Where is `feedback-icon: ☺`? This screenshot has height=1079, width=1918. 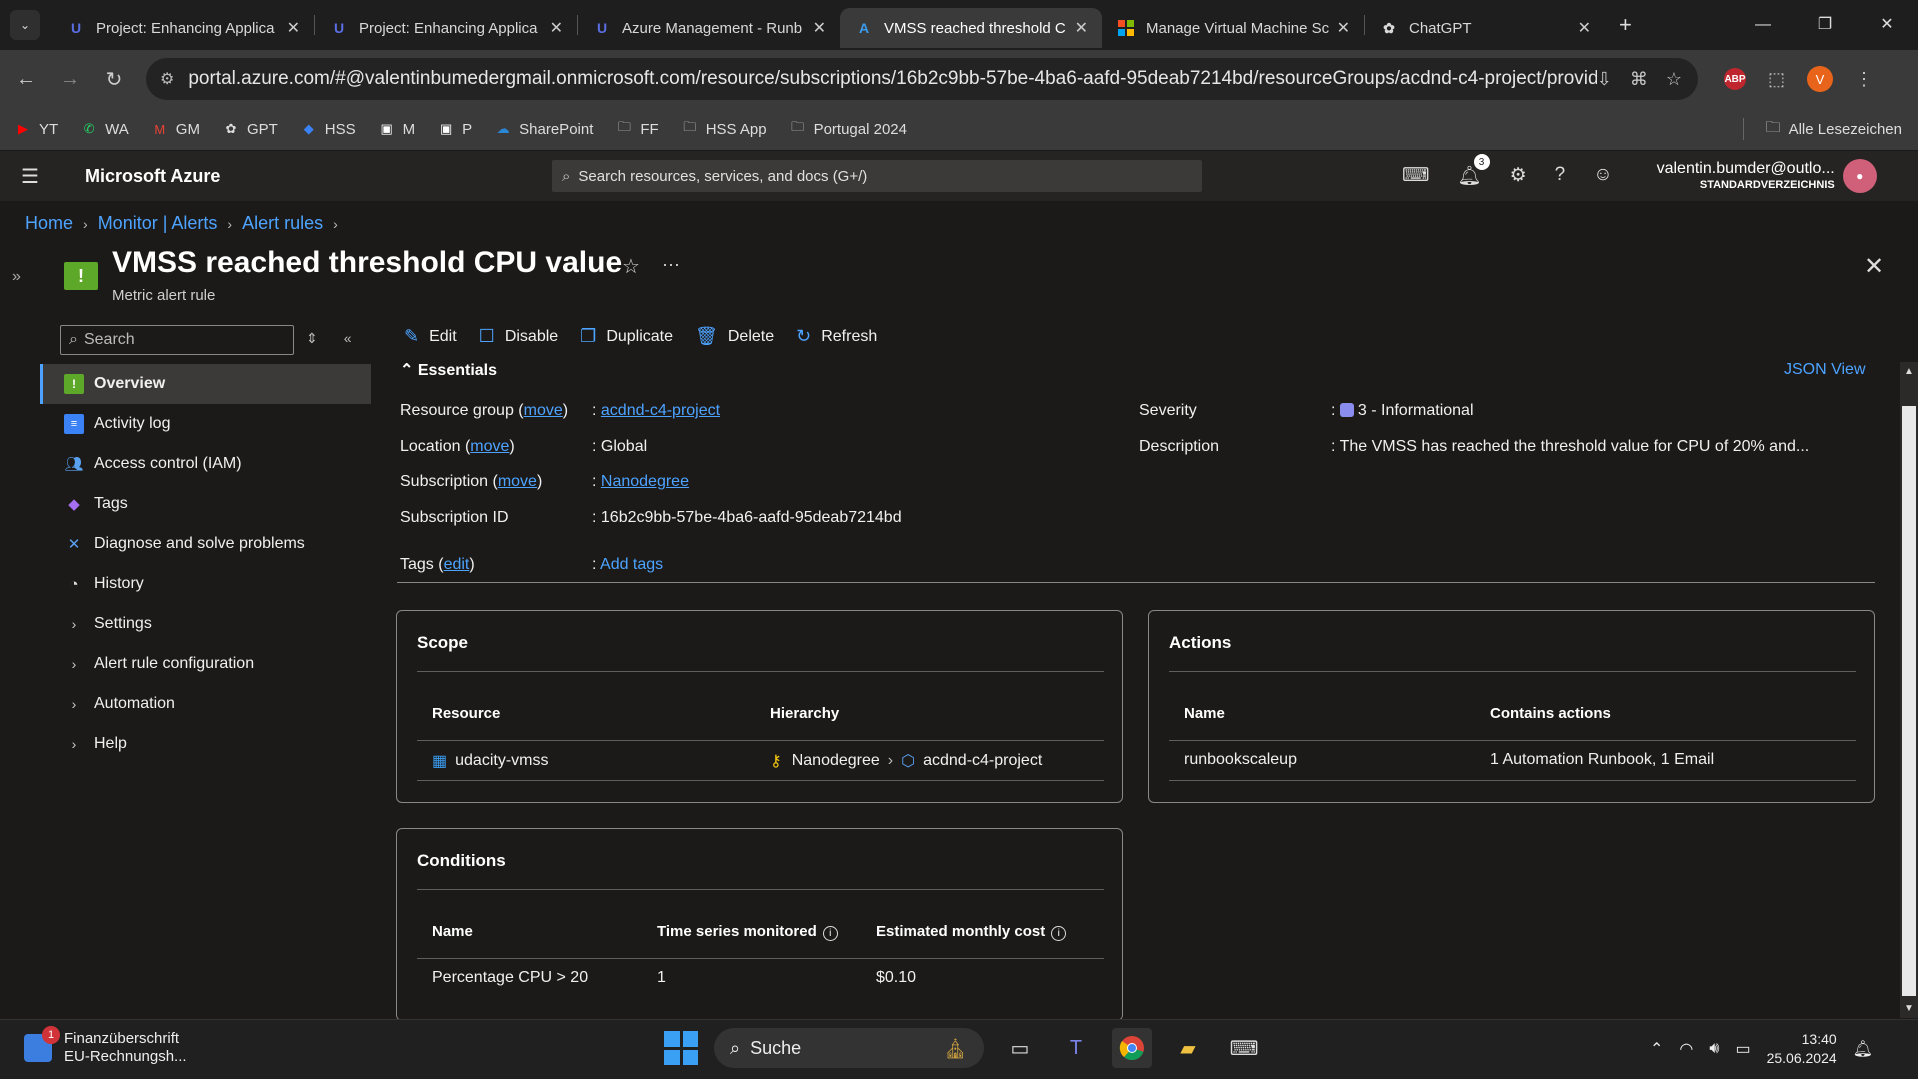 feedback-icon: ☺ is located at coordinates (1602, 176).